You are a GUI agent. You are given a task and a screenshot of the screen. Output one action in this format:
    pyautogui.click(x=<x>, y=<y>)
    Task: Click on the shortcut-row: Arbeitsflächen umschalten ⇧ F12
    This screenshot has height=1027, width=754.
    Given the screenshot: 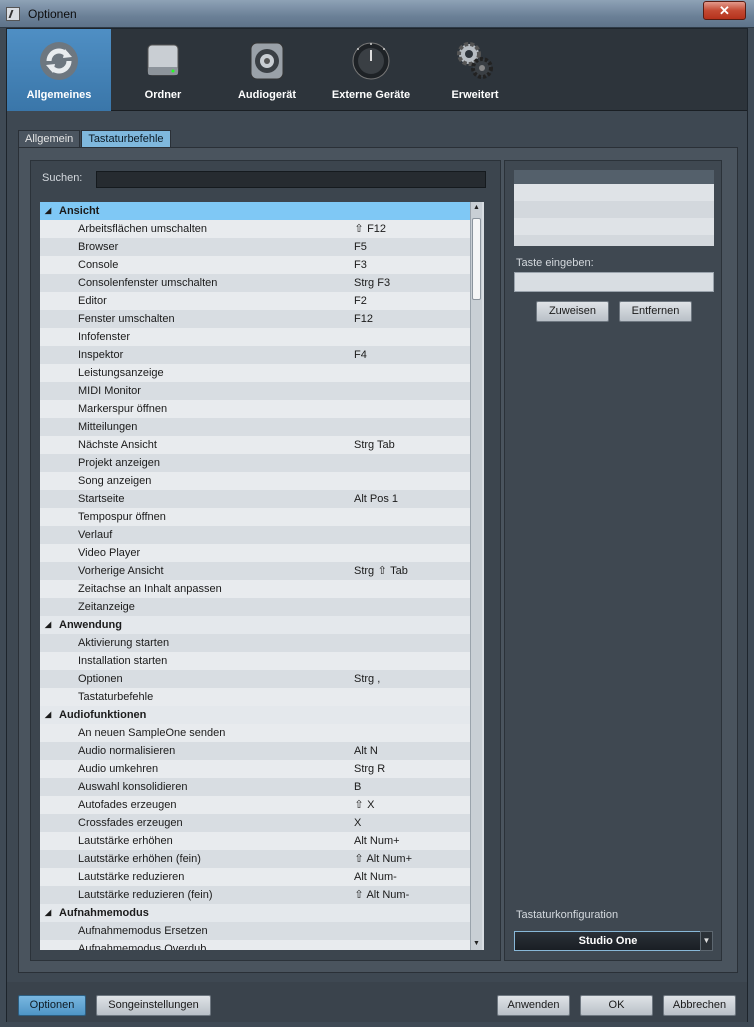 What is the action you would take?
    pyautogui.click(x=258, y=229)
    